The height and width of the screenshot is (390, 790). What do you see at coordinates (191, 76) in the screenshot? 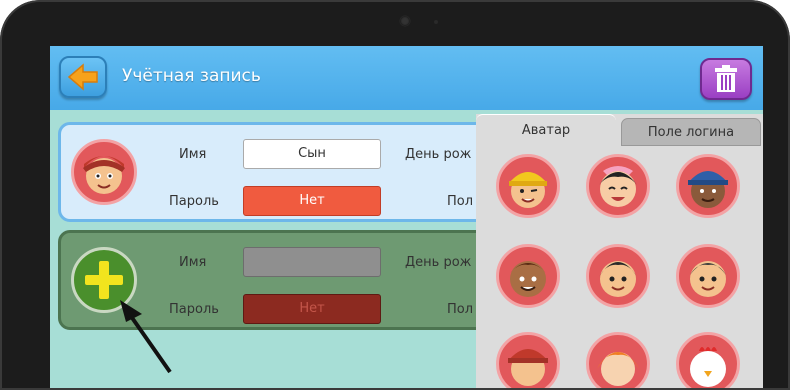
I see `page-title: Учётная запись` at bounding box center [191, 76].